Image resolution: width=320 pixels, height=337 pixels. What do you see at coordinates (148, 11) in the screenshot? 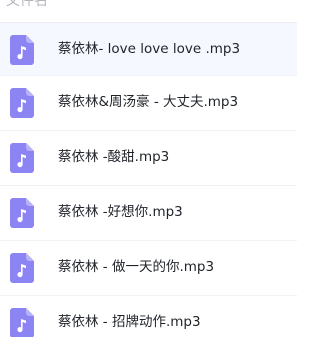
I see `list-header: 文件名` at bounding box center [148, 11].